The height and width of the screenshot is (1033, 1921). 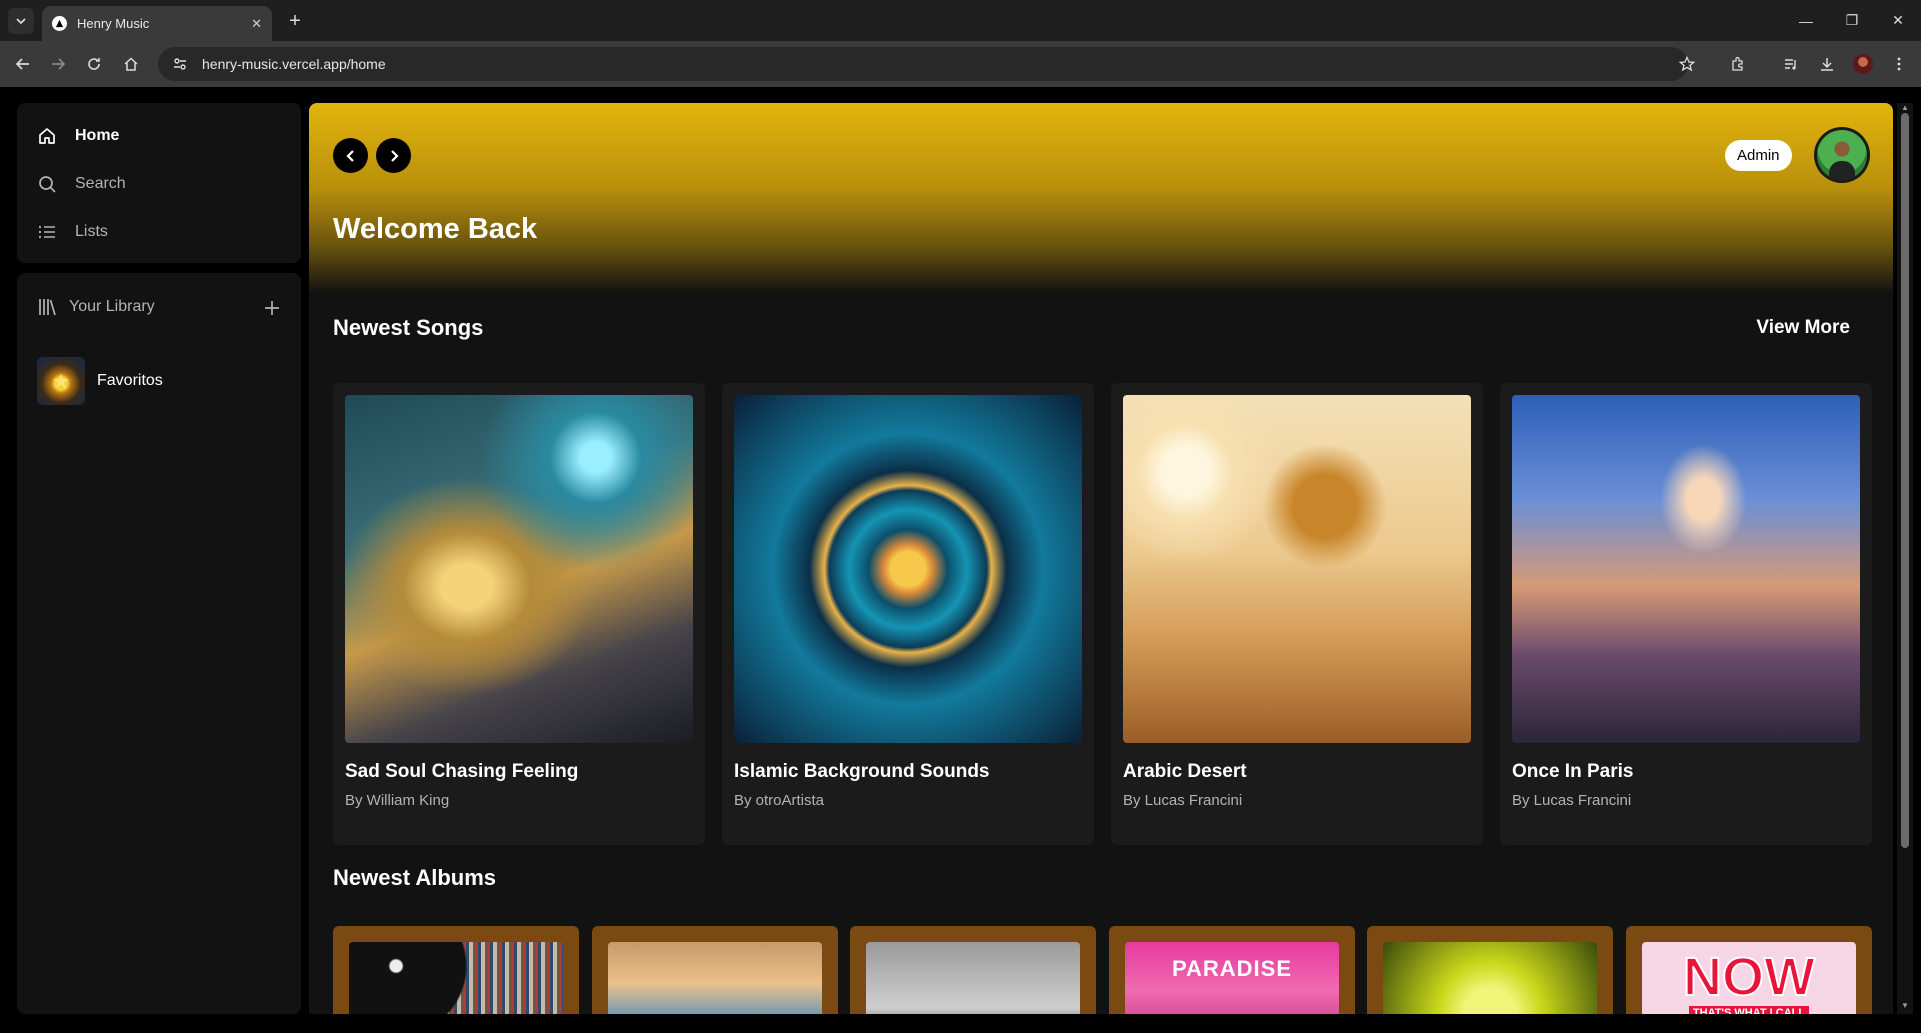 I want to click on more-vertical-icon, so click(x=1899, y=64).